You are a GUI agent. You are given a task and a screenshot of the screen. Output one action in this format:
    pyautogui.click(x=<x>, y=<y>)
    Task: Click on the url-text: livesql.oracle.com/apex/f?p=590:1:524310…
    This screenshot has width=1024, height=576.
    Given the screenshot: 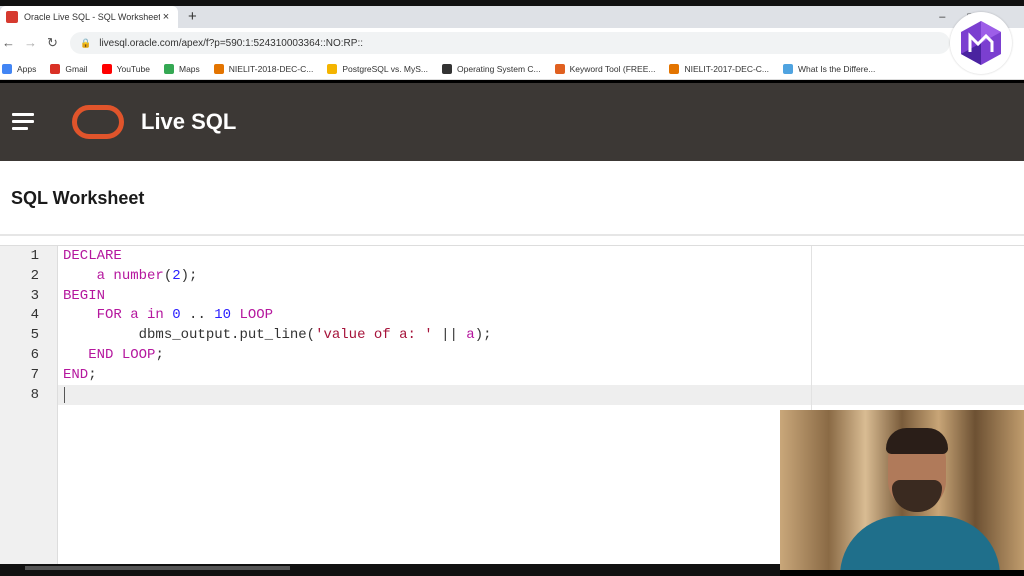 What is the action you would take?
    pyautogui.click(x=231, y=43)
    